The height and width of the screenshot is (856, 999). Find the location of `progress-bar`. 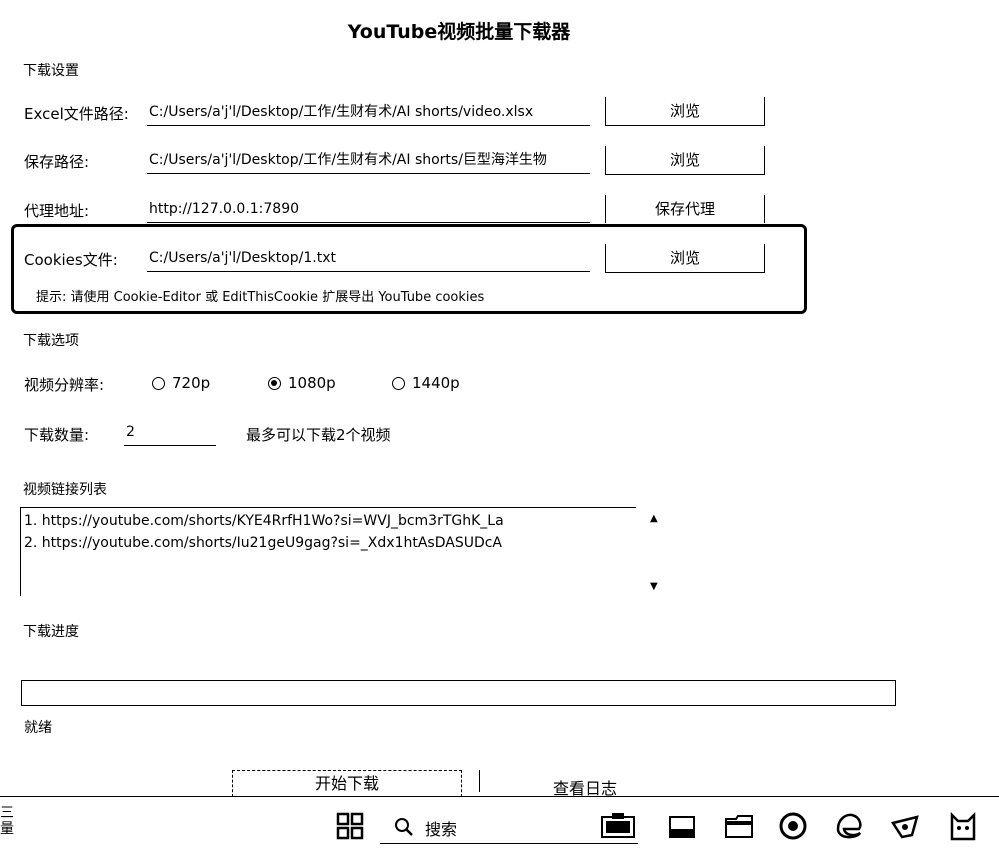

progress-bar is located at coordinates (458, 693).